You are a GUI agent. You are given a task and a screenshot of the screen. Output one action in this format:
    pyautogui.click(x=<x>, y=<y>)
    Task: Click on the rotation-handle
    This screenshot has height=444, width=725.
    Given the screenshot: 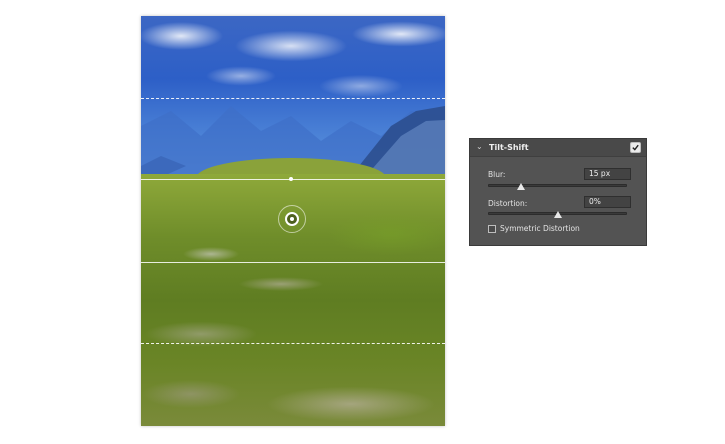 What is the action you would take?
    pyautogui.click(x=291, y=179)
    